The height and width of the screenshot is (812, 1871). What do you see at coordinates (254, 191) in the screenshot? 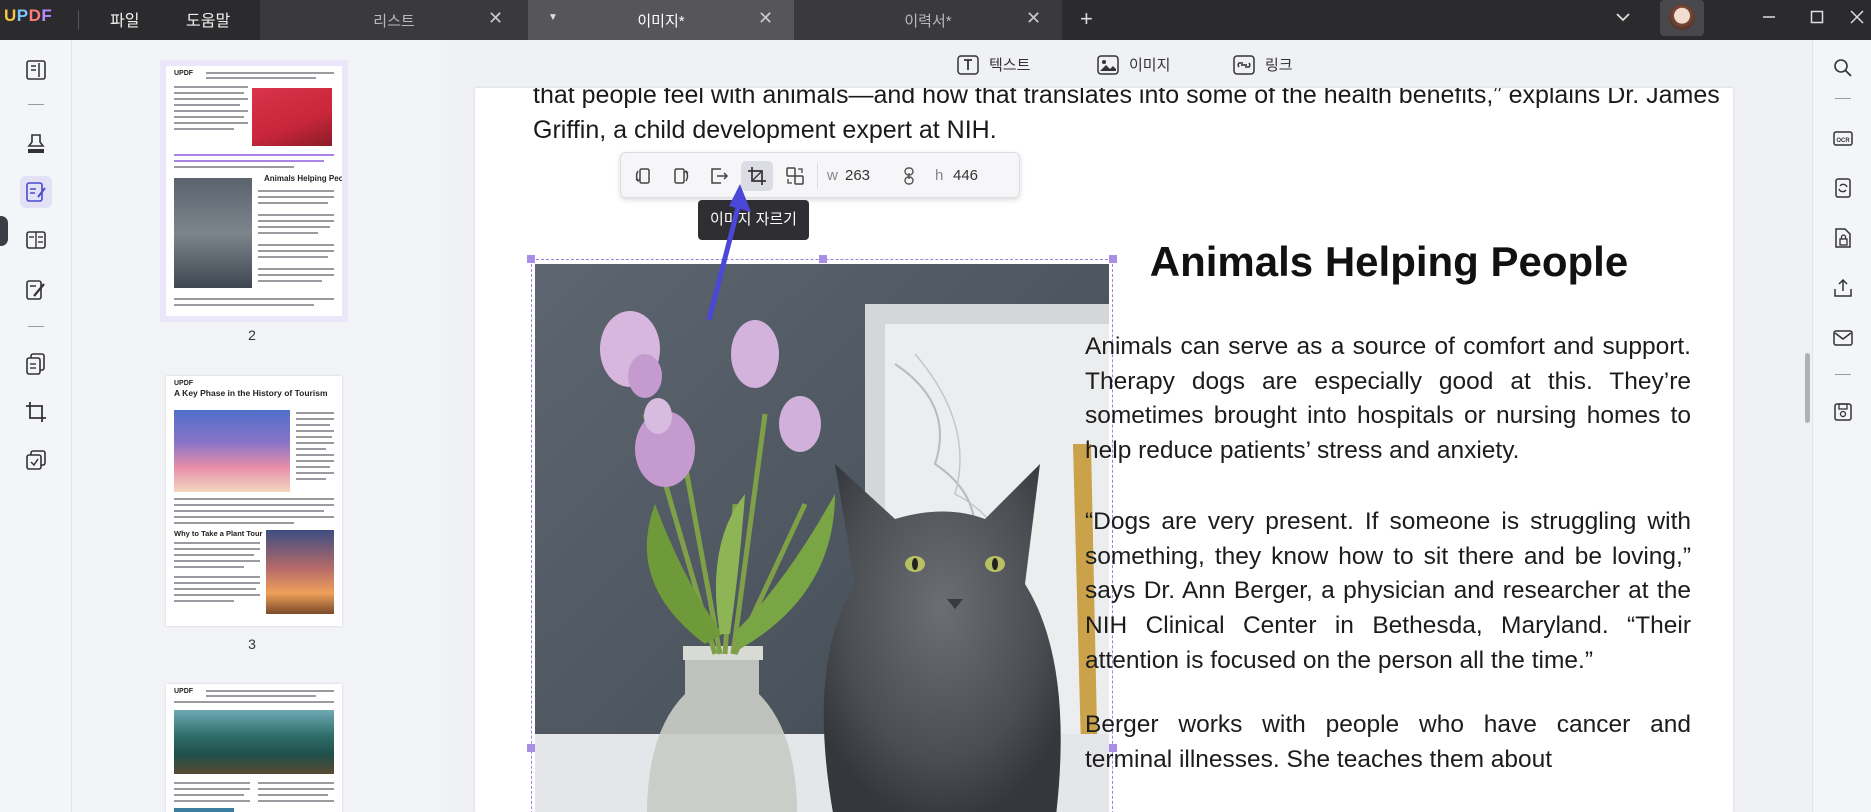
I see `page-thumbnail-2: UPDF Animals Helping People` at bounding box center [254, 191].